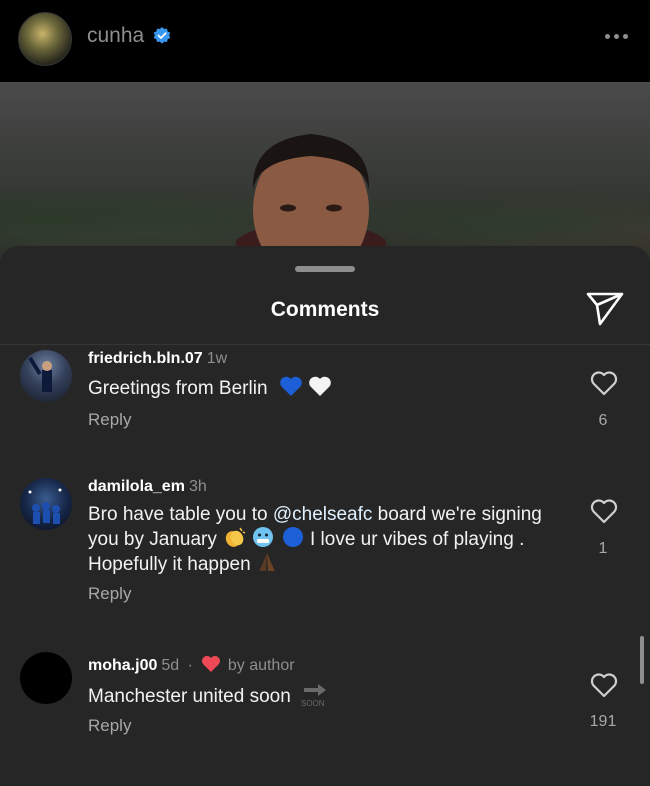 The width and height of the screenshot is (650, 786). I want to click on divider, so click(325, 344).